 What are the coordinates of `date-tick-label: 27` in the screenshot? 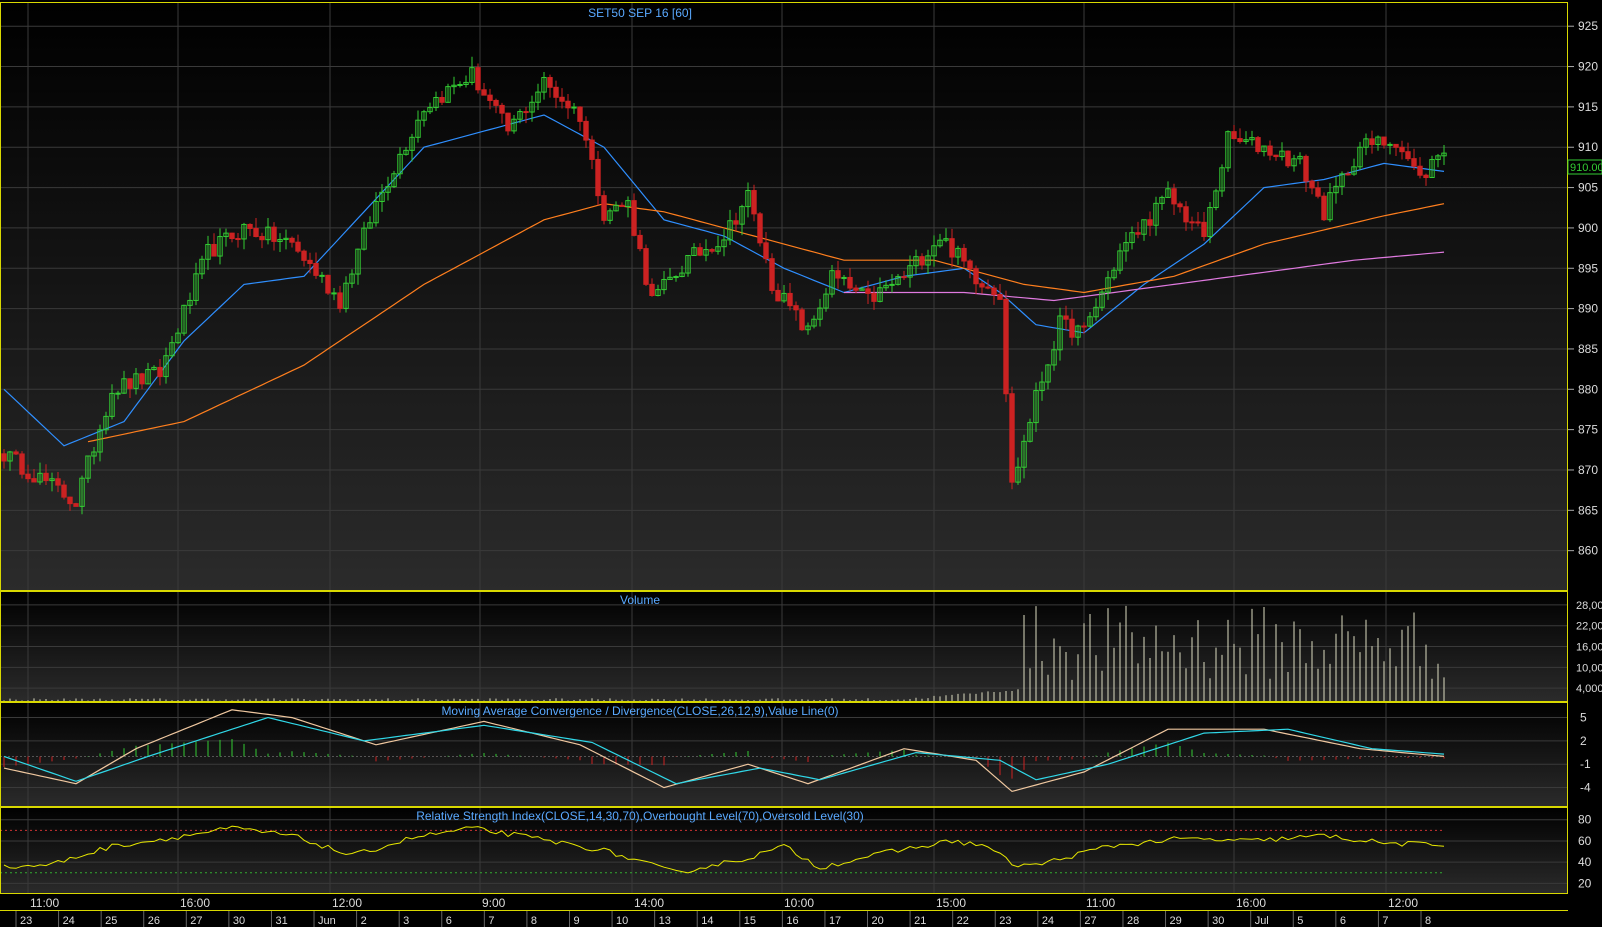 It's located at (196, 921).